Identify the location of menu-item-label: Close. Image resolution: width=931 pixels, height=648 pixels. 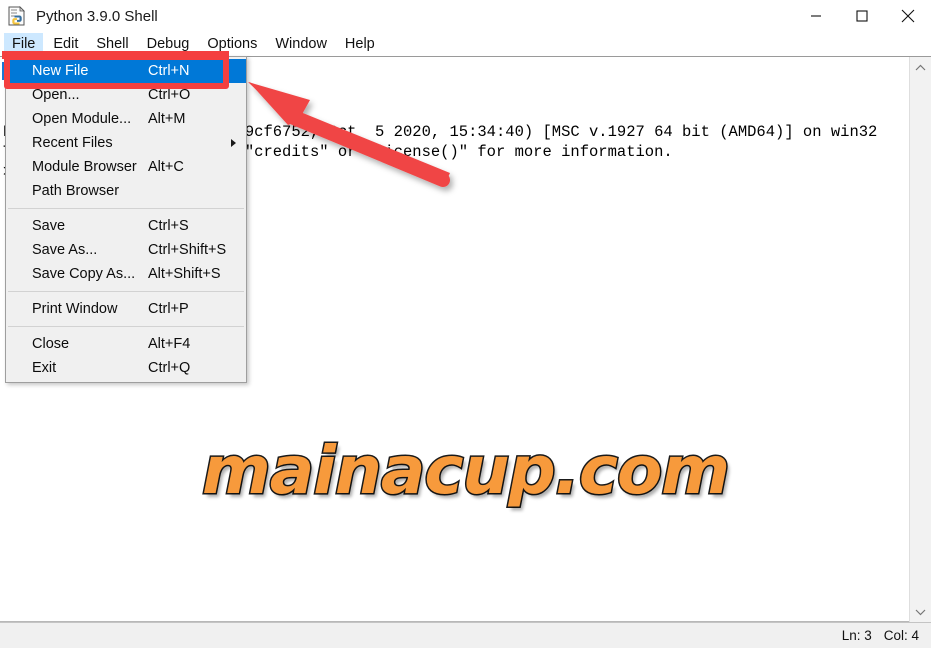
(51, 344).